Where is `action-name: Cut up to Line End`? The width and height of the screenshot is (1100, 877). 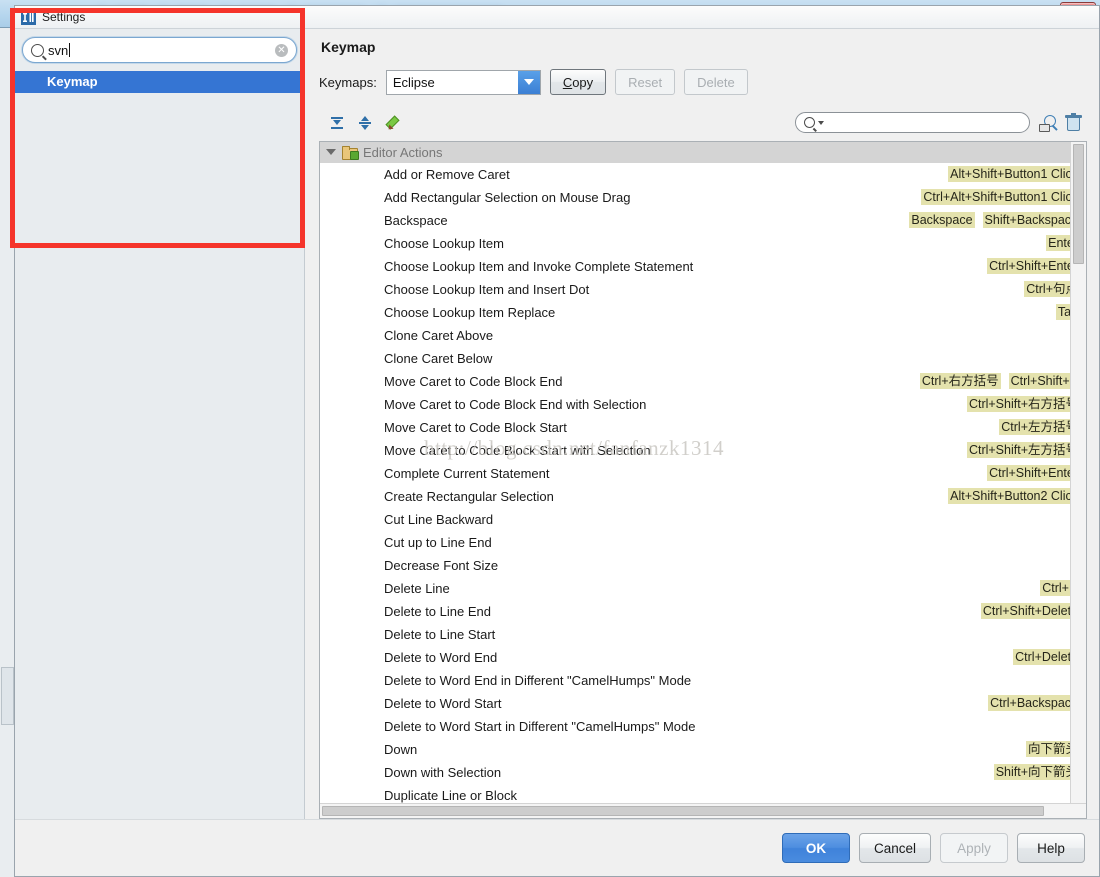
action-name: Cut up to Line End is located at coordinates (438, 542).